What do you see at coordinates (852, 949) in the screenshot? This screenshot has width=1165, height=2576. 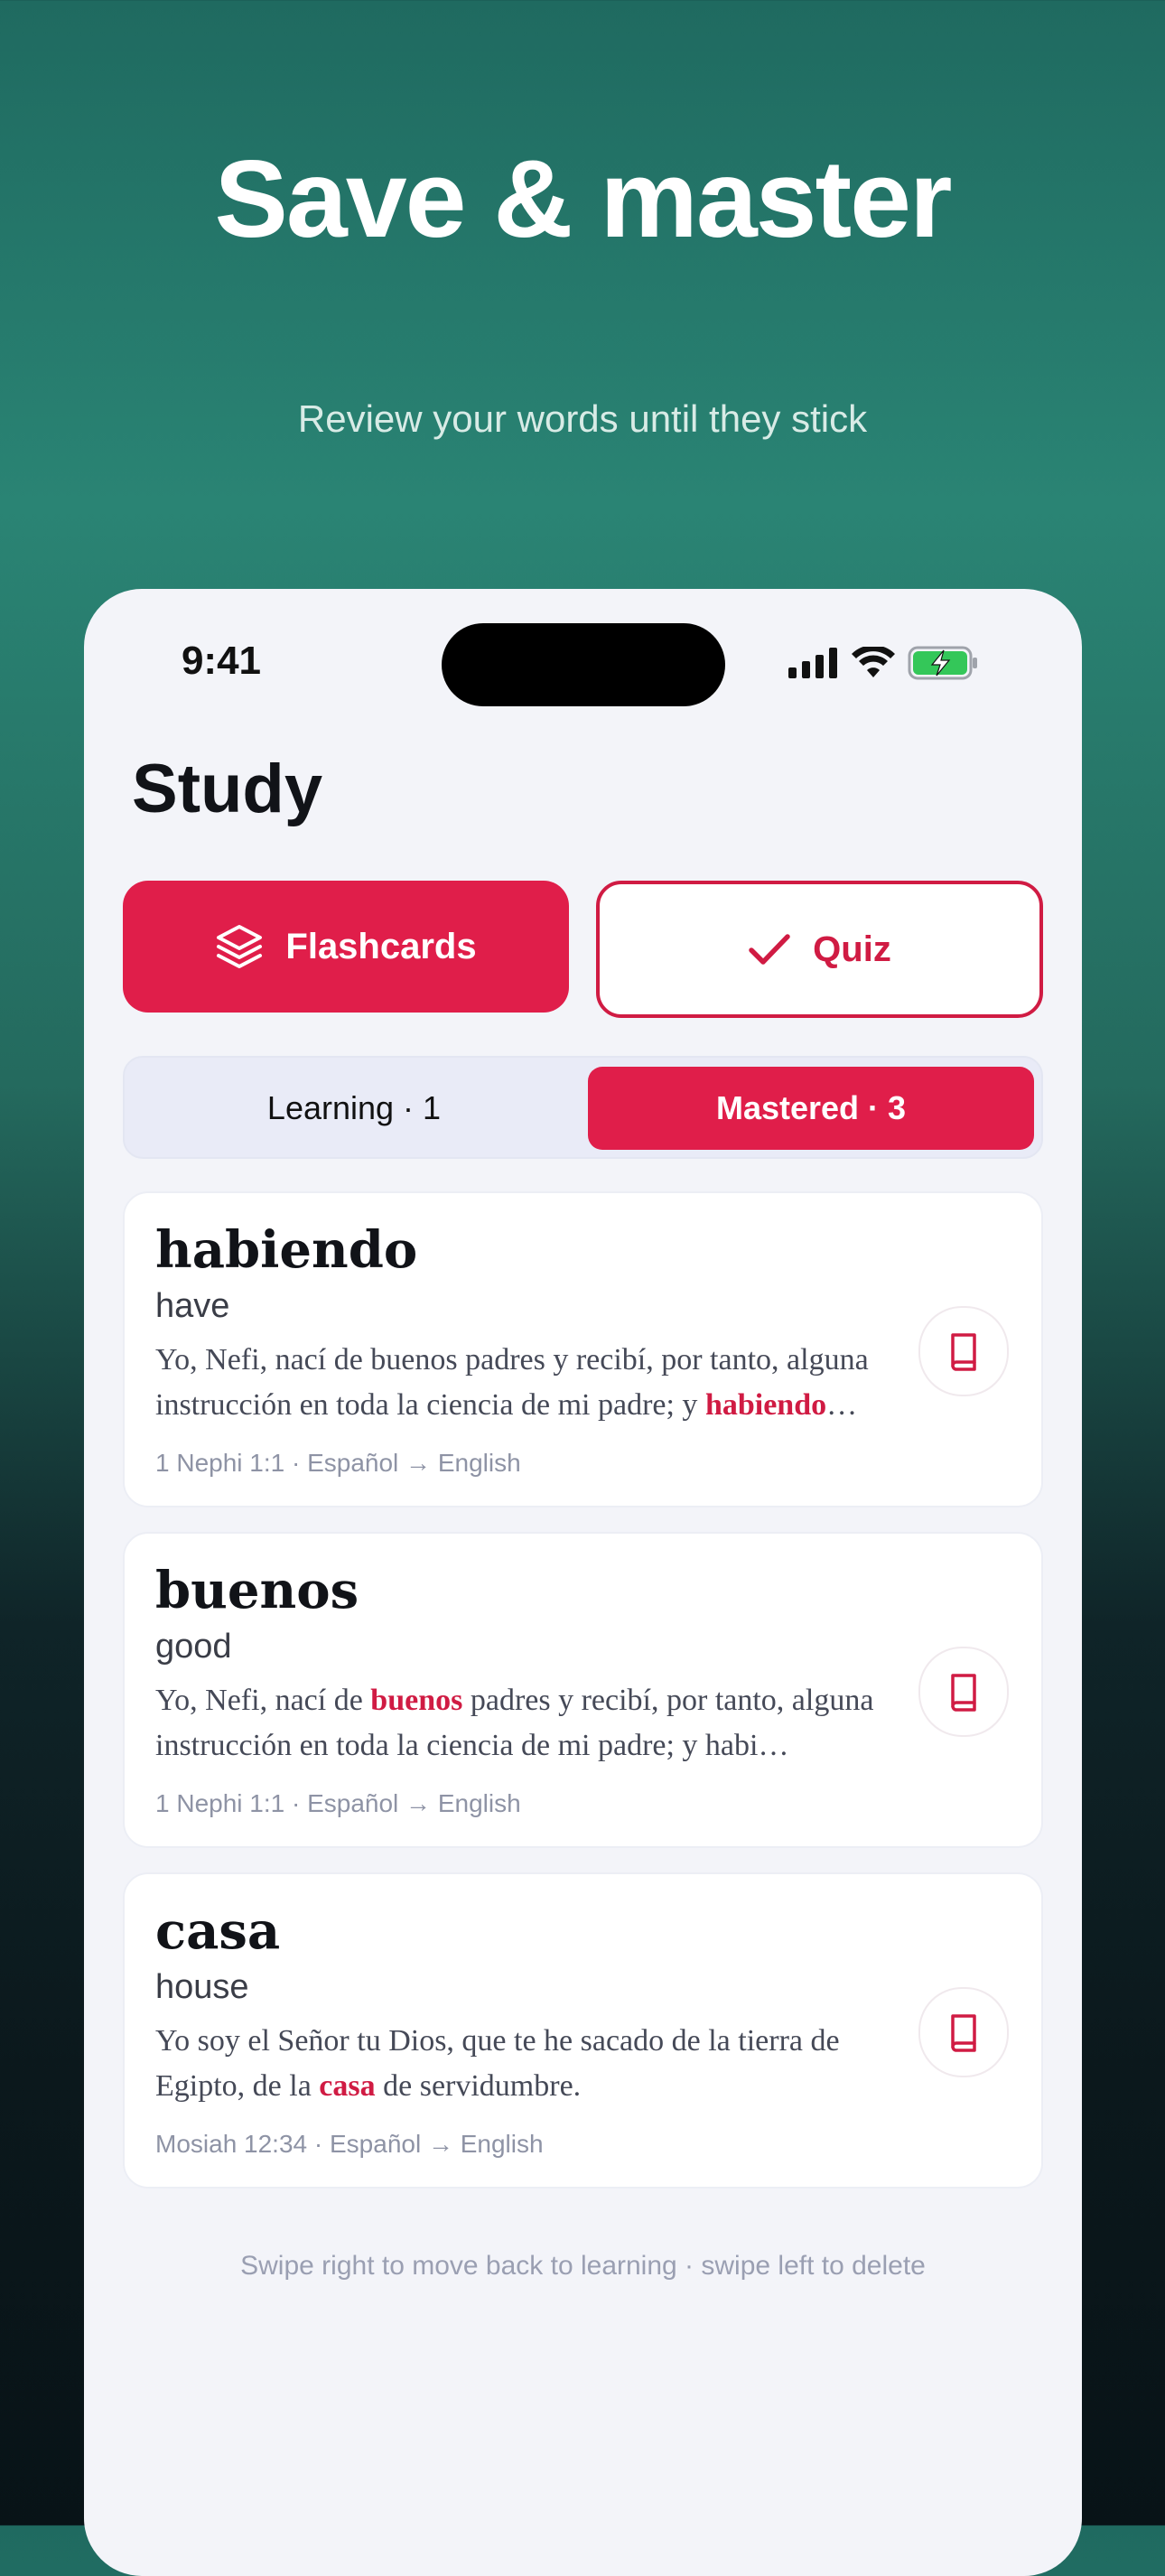 I see `quiz-label: Quiz` at bounding box center [852, 949].